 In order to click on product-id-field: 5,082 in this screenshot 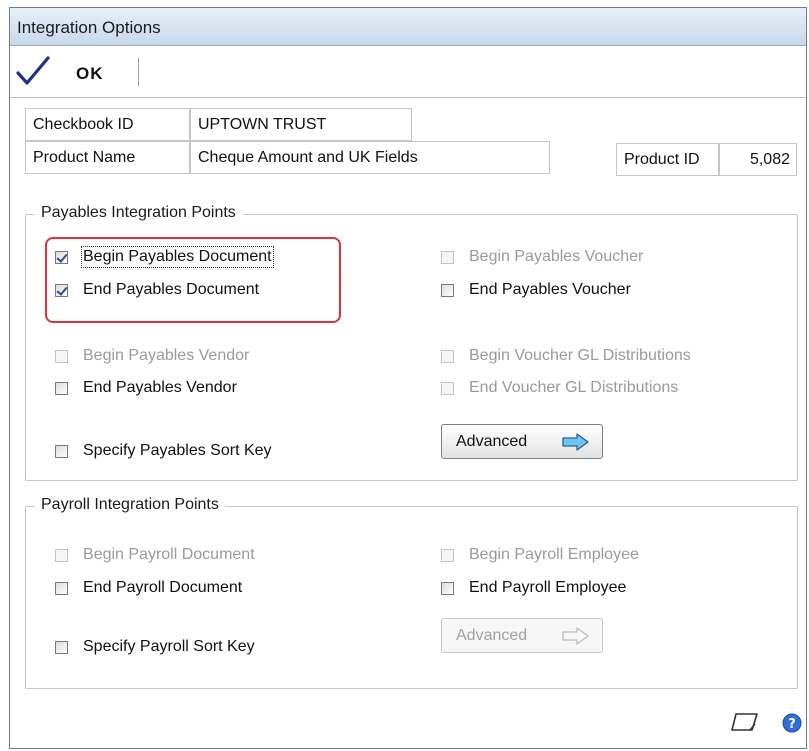, I will do `click(758, 159)`.